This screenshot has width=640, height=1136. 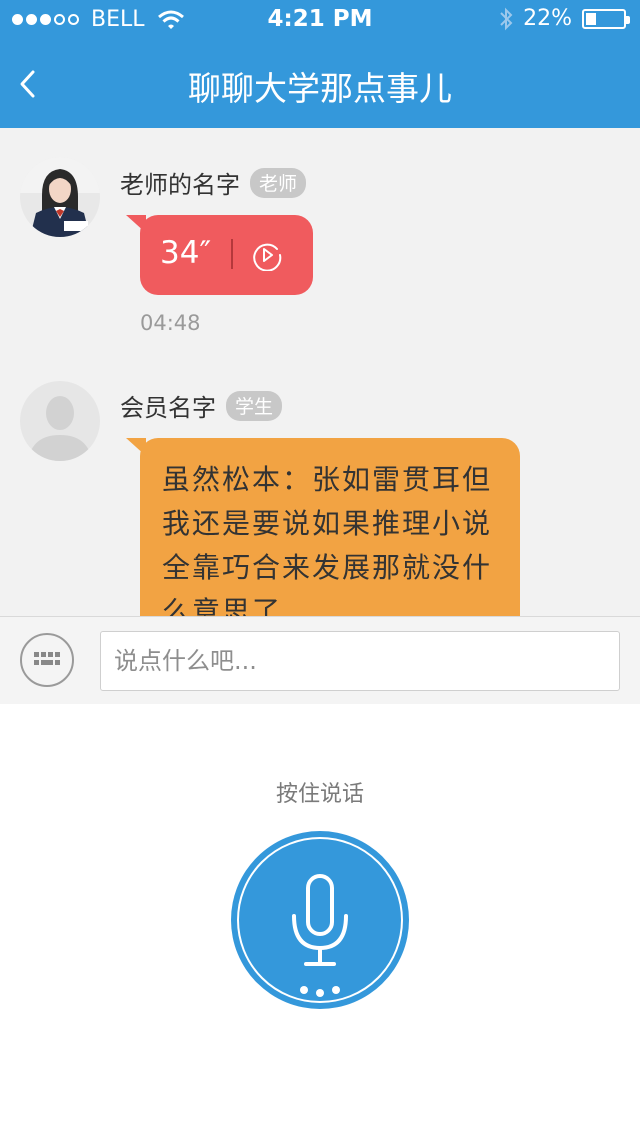 I want to click on keyboard-toggle-button, so click(x=47, y=660).